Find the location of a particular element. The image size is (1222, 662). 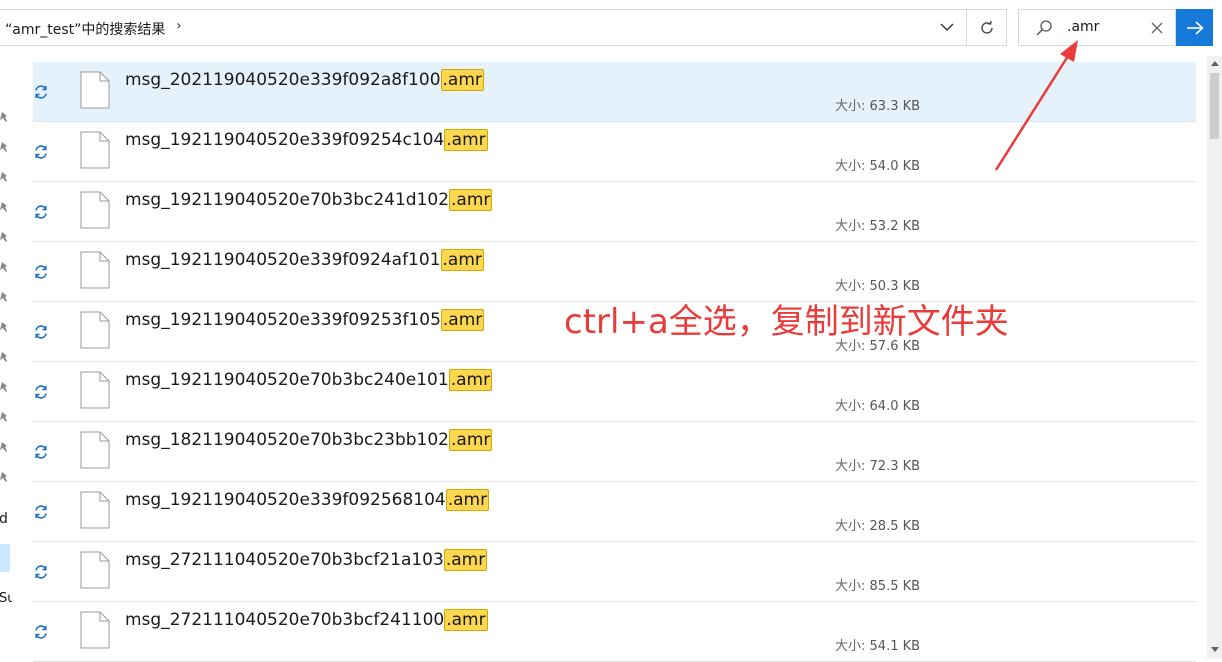

file-size: 大小: 54.0 KB is located at coordinates (877, 164).